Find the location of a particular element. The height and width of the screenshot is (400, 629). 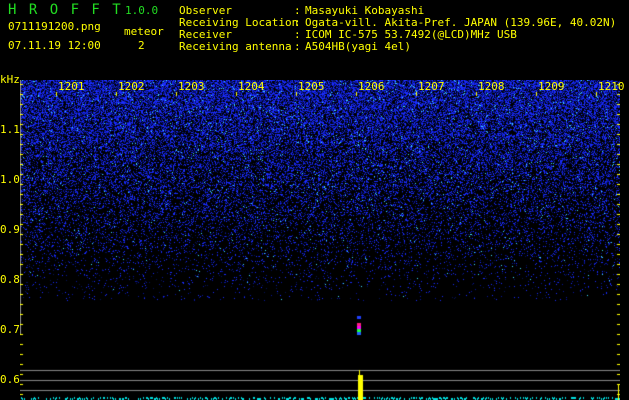

y-tick-label: 0.6 is located at coordinates (10, 379).